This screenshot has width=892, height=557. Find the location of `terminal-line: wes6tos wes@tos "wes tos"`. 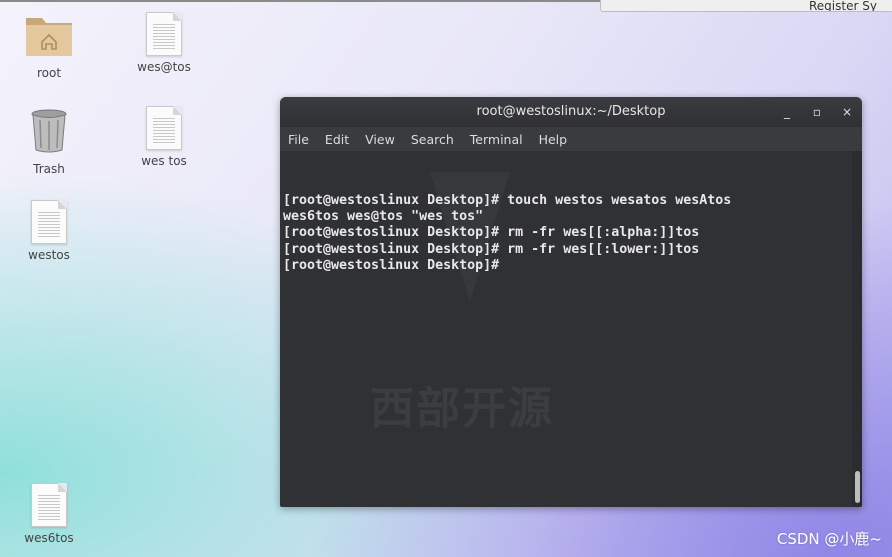

terminal-line: wes6tos wes@tos "wes tos" is located at coordinates (383, 217).